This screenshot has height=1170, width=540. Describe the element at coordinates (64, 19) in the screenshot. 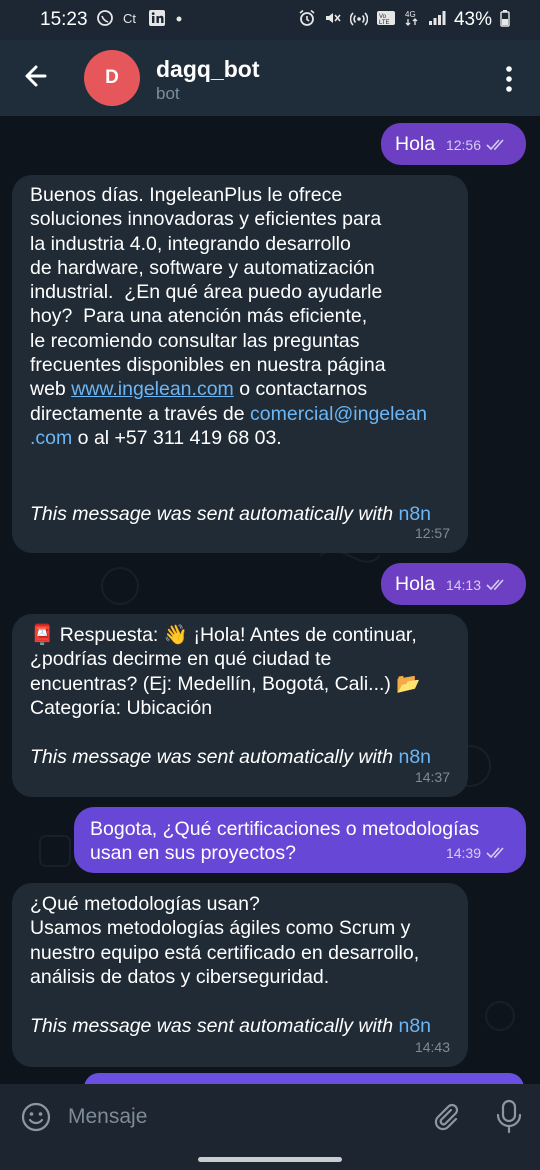

I see `status-time: 15:23` at that location.